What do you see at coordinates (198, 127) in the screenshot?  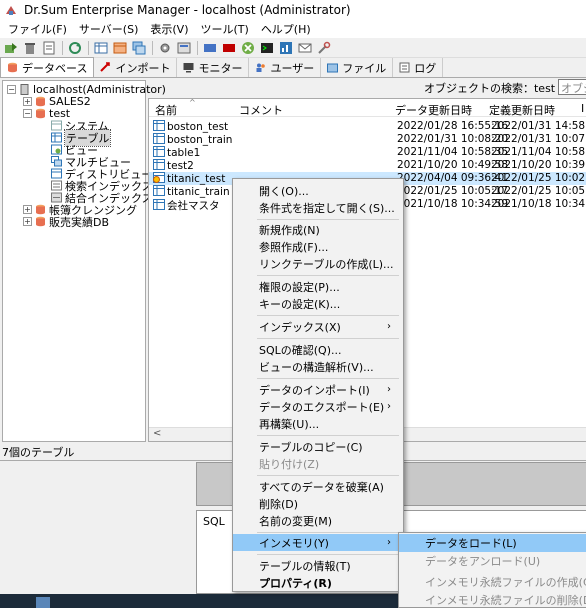 I see `table-name: boston_test` at bounding box center [198, 127].